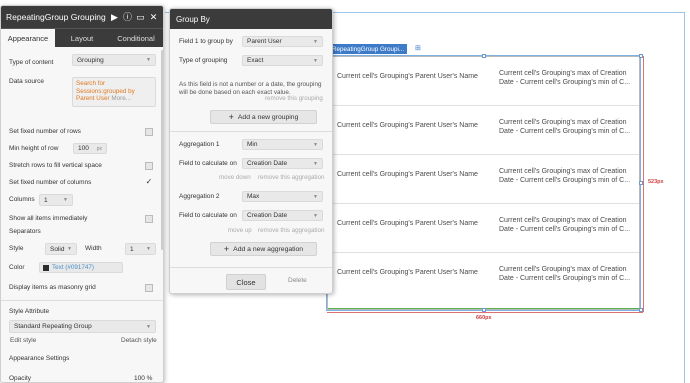  I want to click on color-picker: Text (#091747), so click(81, 267).